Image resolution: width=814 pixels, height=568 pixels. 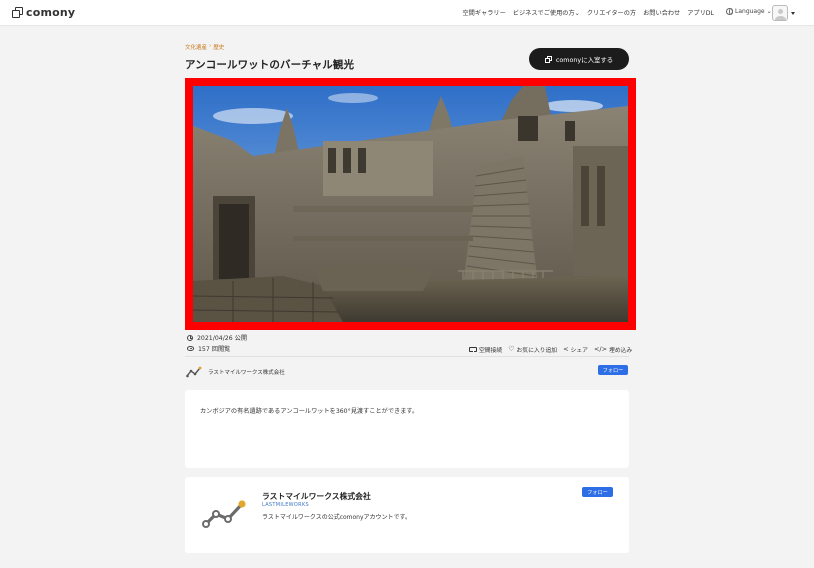 What do you see at coordinates (780, 18) in the screenshot?
I see `avatar-body` at bounding box center [780, 18].